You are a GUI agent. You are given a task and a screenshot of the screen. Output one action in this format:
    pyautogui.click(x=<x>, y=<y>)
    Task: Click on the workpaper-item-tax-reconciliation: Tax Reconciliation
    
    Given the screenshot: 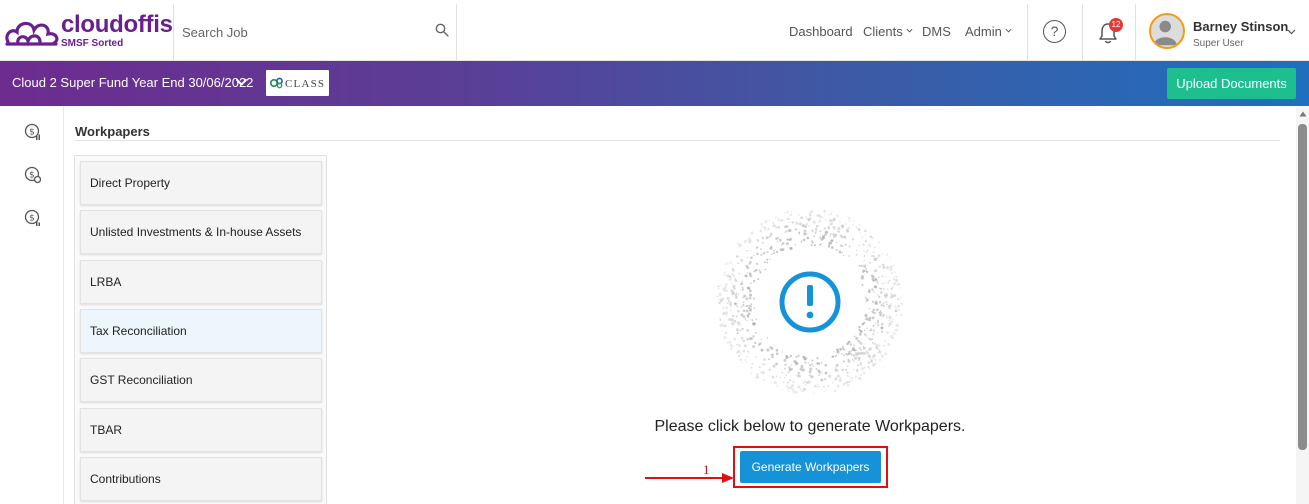 What is the action you would take?
    pyautogui.click(x=201, y=331)
    